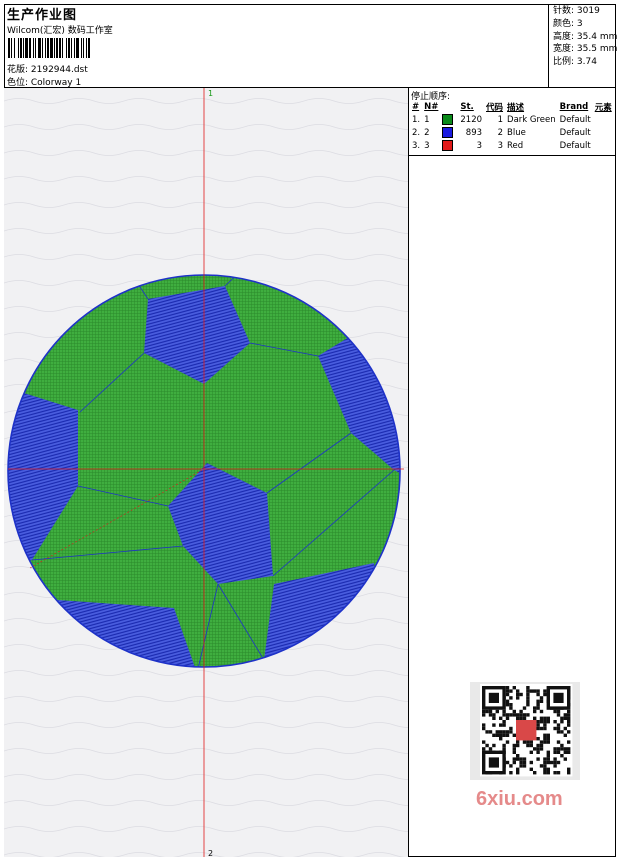 Image resolution: width=620 pixels, height=861 pixels. Describe the element at coordinates (516, 132) in the screenshot. I see `row-desc: Blue` at that location.